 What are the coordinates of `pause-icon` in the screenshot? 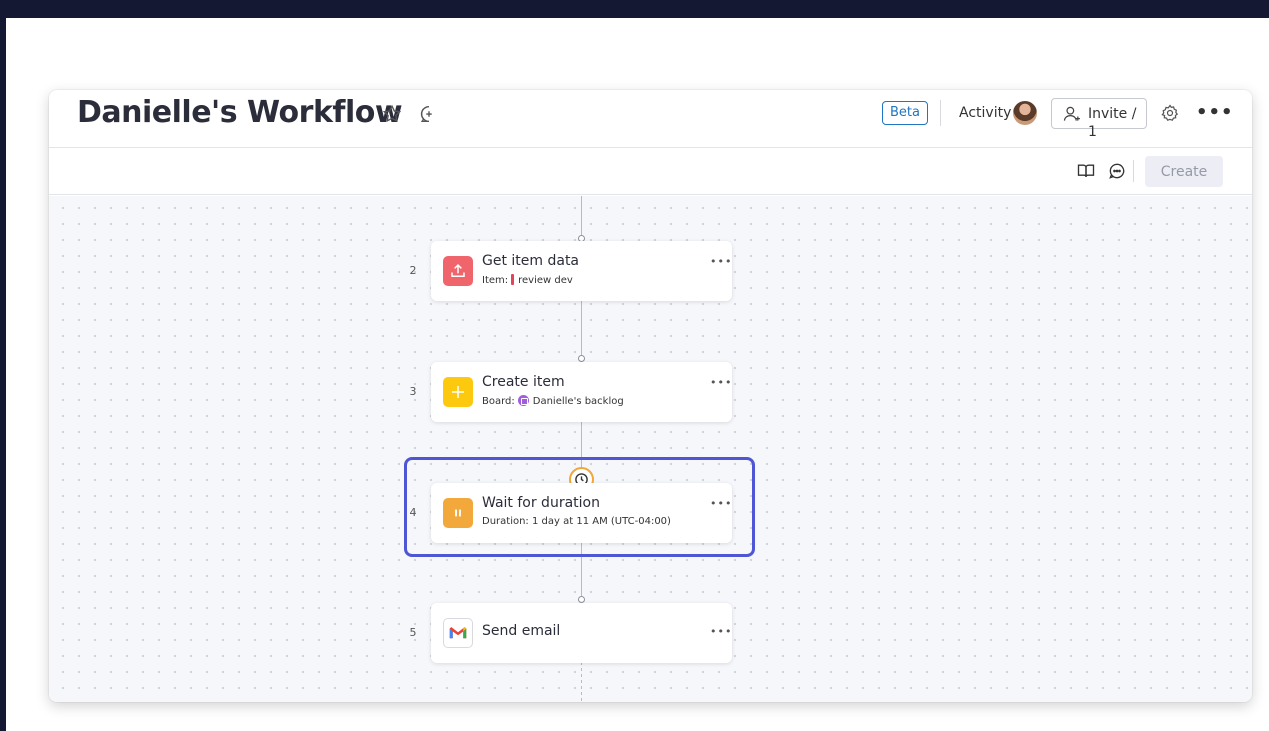 It's located at (458, 513).